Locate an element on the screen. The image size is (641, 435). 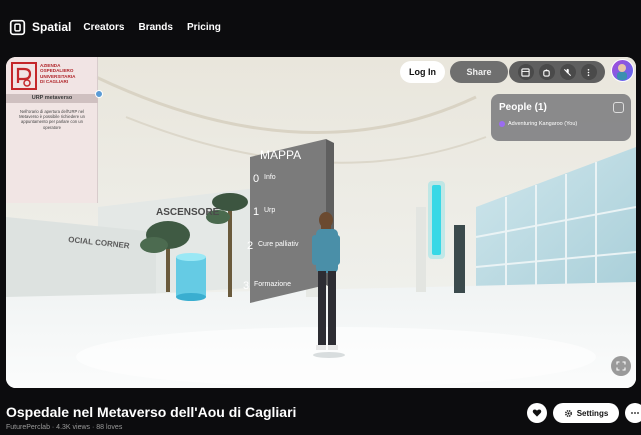
sign-item-3-num: 3 is located at coordinates (246, 286).